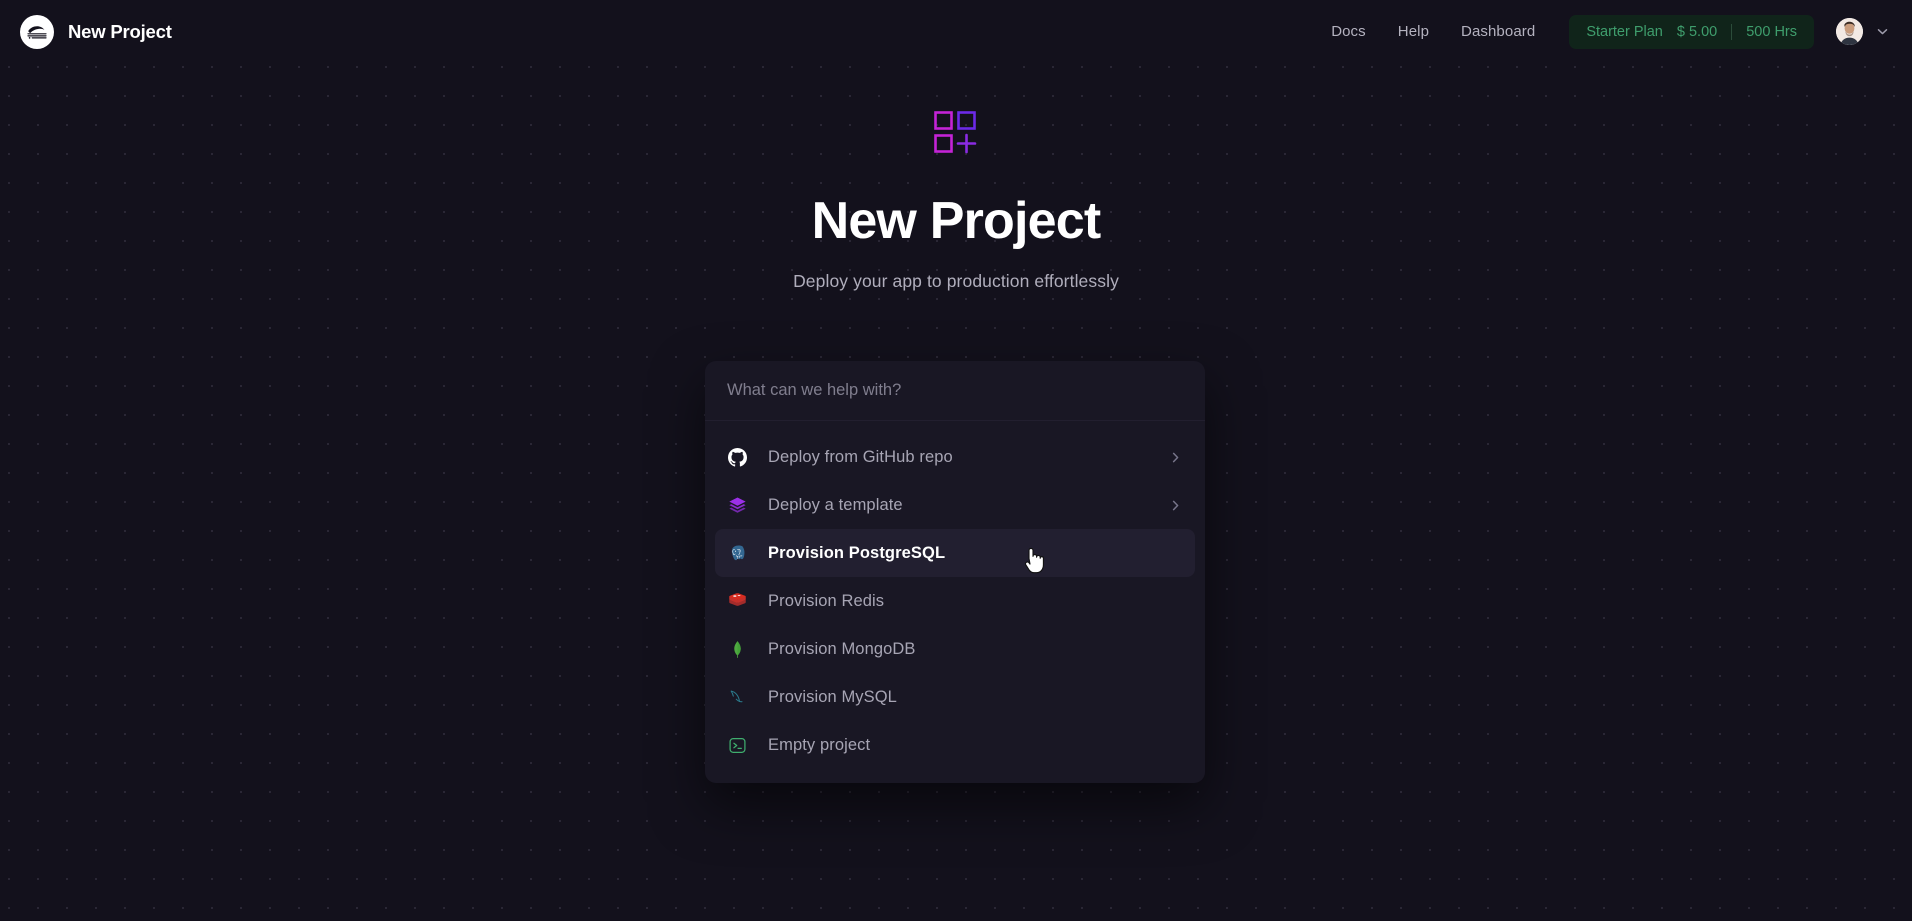 Image resolution: width=1912 pixels, height=921 pixels. I want to click on menu-item-label: Deploy a template, so click(835, 504).